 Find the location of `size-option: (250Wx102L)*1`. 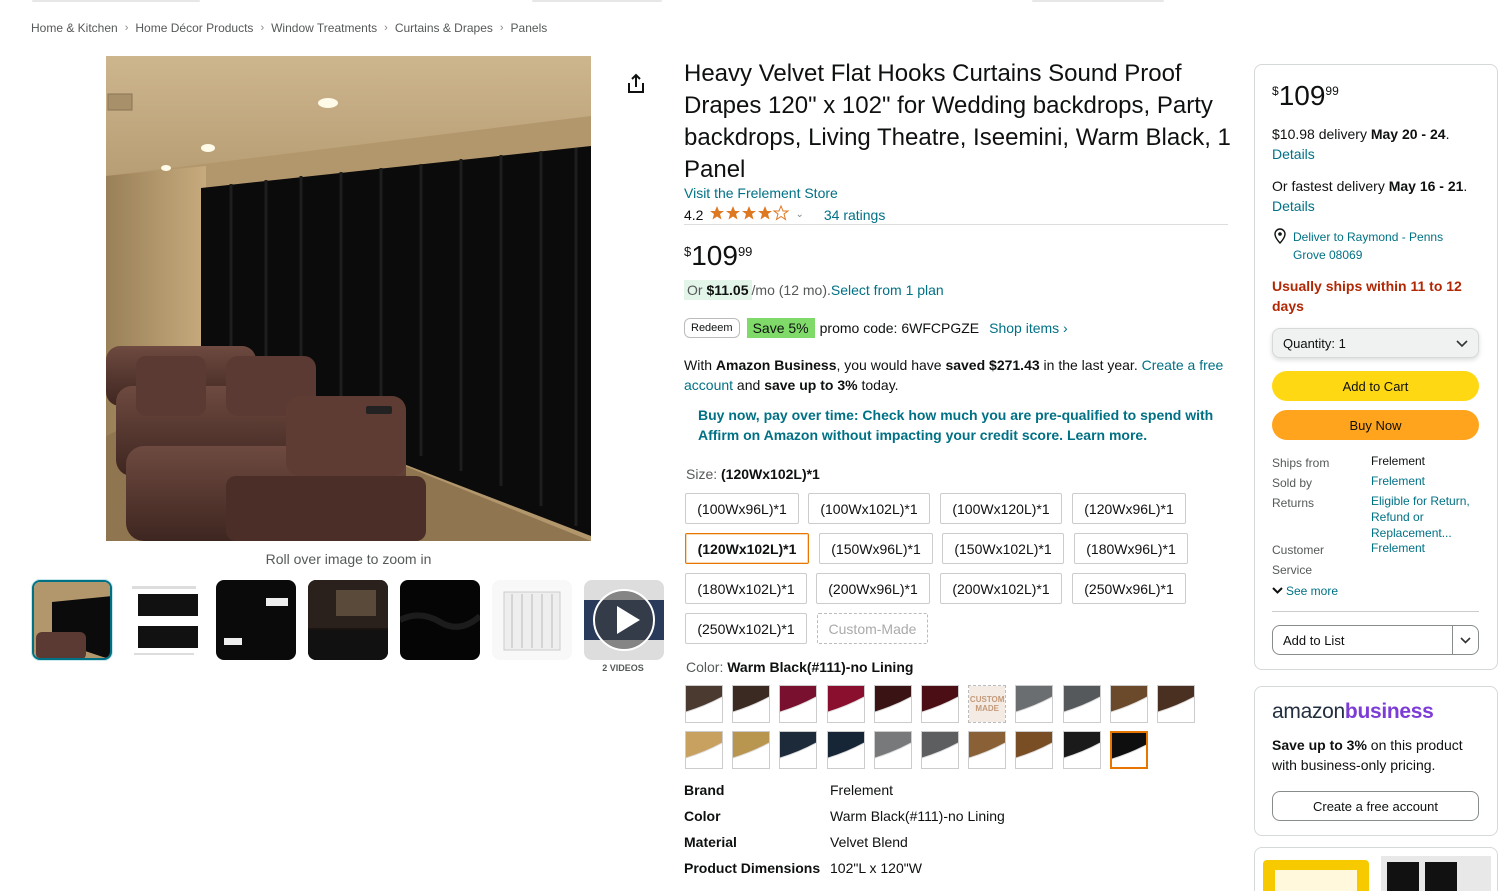

size-option: (250Wx102L)*1 is located at coordinates (746, 628).